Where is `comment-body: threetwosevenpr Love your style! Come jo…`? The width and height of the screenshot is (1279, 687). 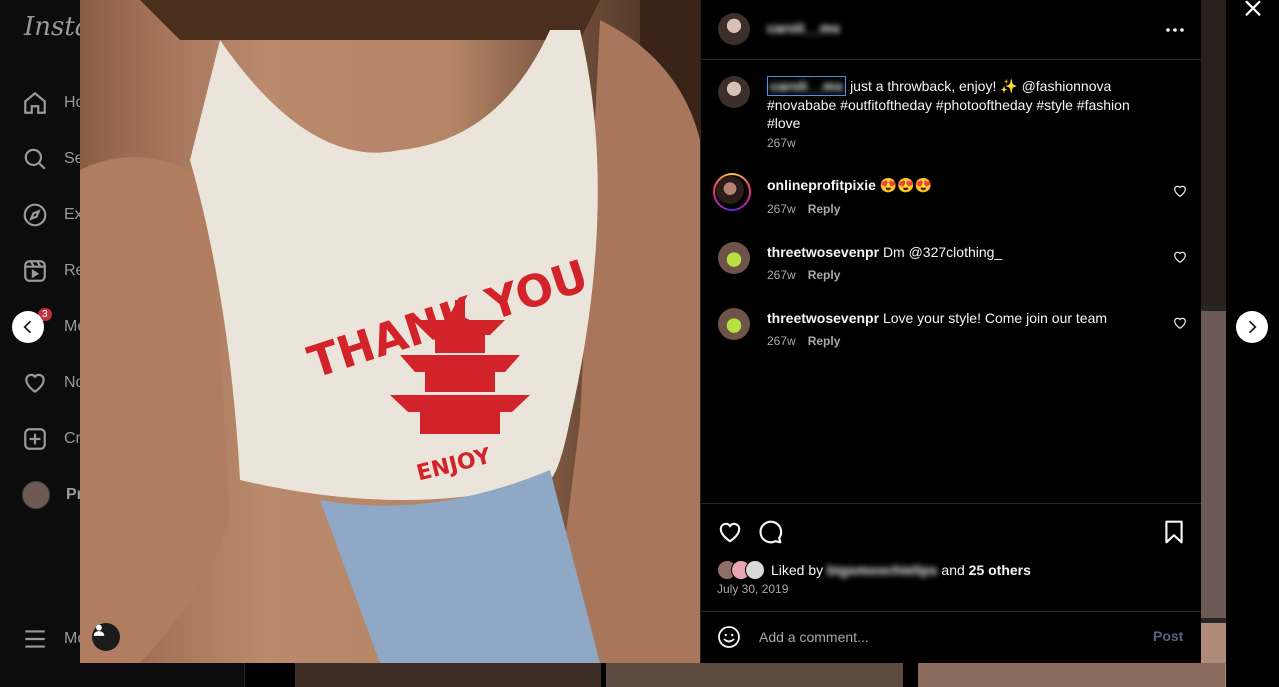
comment-body: threetwosevenpr Love your style! Come jo… is located at coordinates (962, 318).